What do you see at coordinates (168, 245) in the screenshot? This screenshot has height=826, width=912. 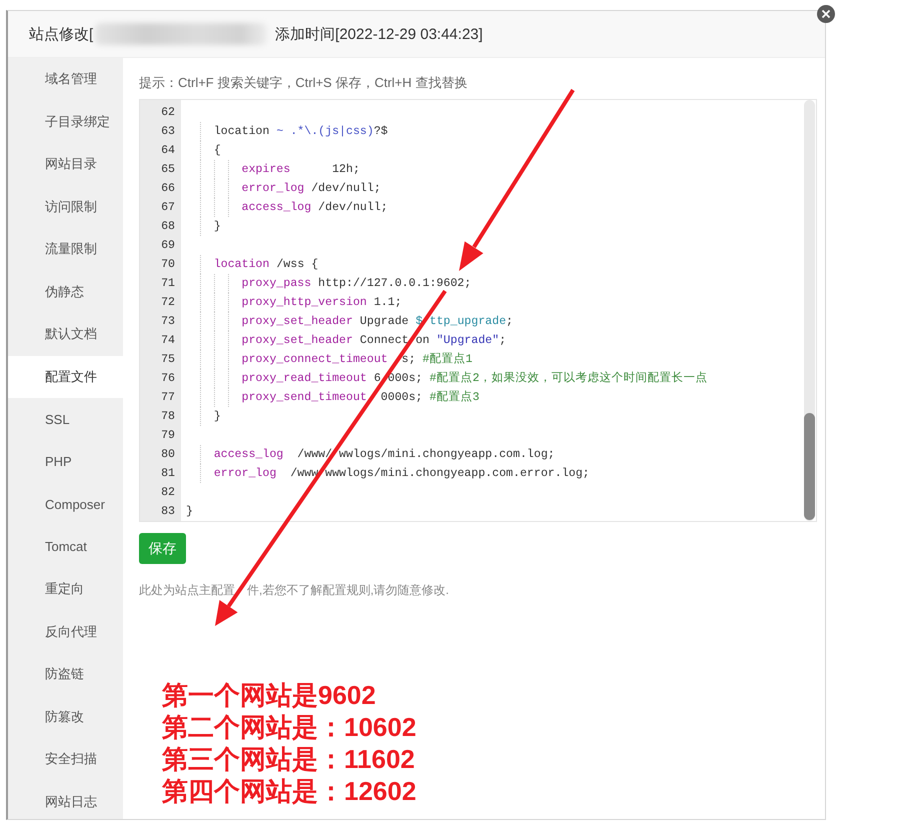 I see `line-number: 69` at bounding box center [168, 245].